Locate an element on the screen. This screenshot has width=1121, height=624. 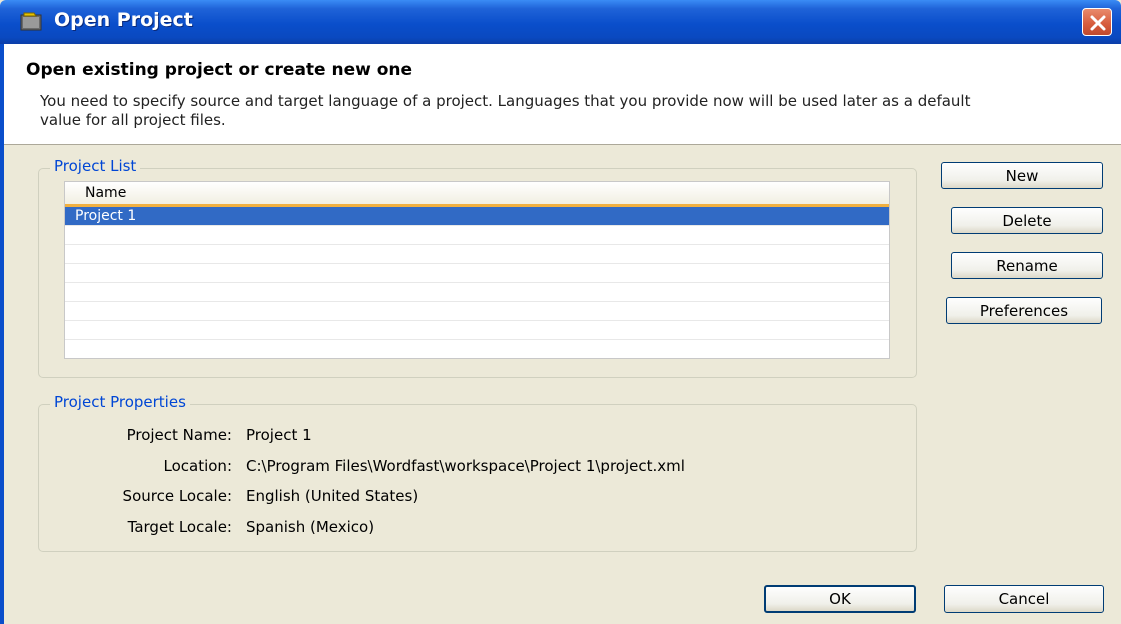
new-button: New is located at coordinates (1022, 175).